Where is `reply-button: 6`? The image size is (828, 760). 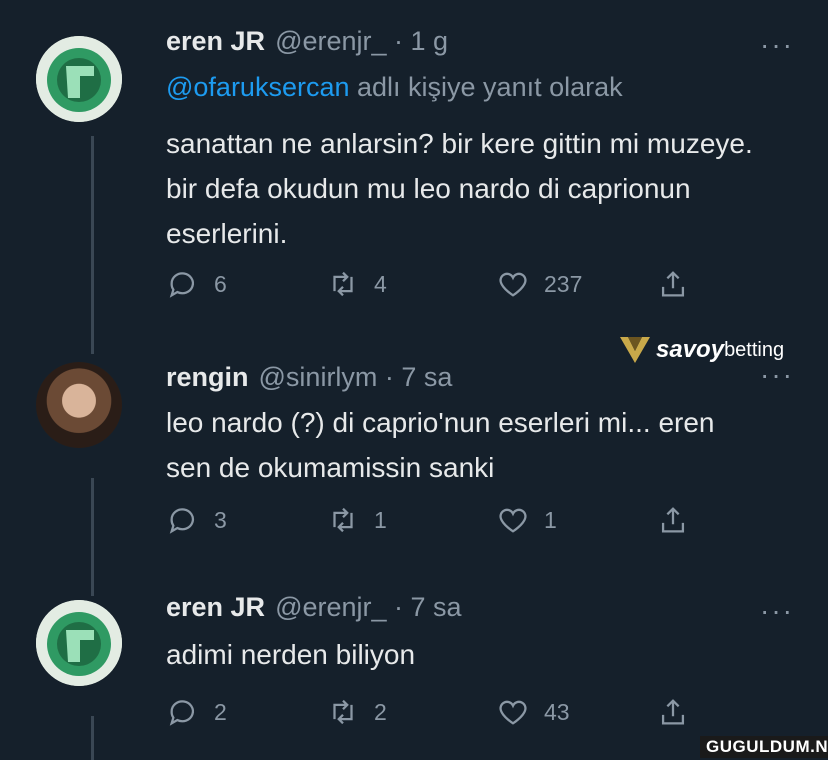 reply-button: 6 is located at coordinates (196, 284).